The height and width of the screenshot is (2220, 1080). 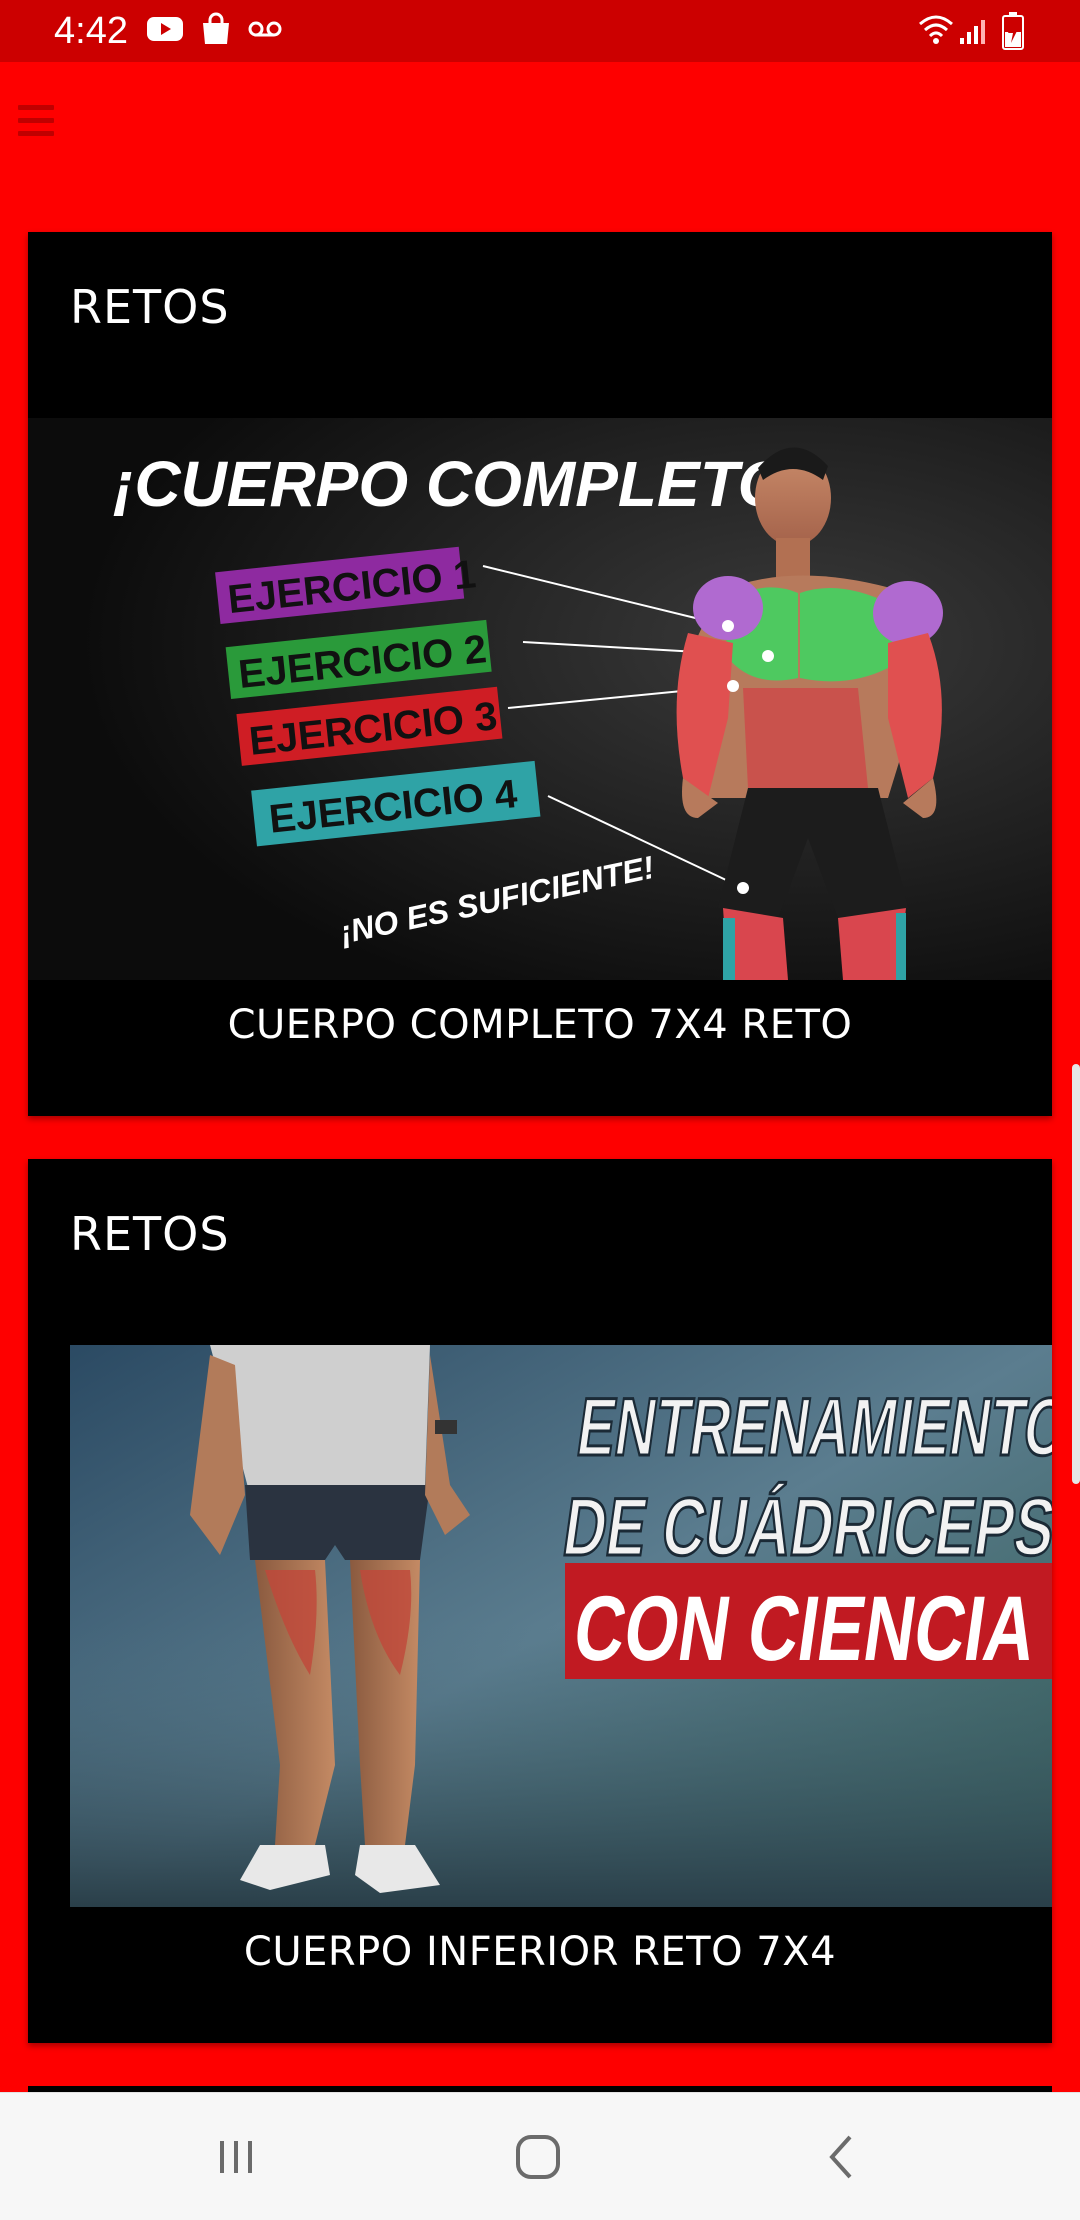 What do you see at coordinates (540, 31) in the screenshot?
I see `status-bar: 4:42` at bounding box center [540, 31].